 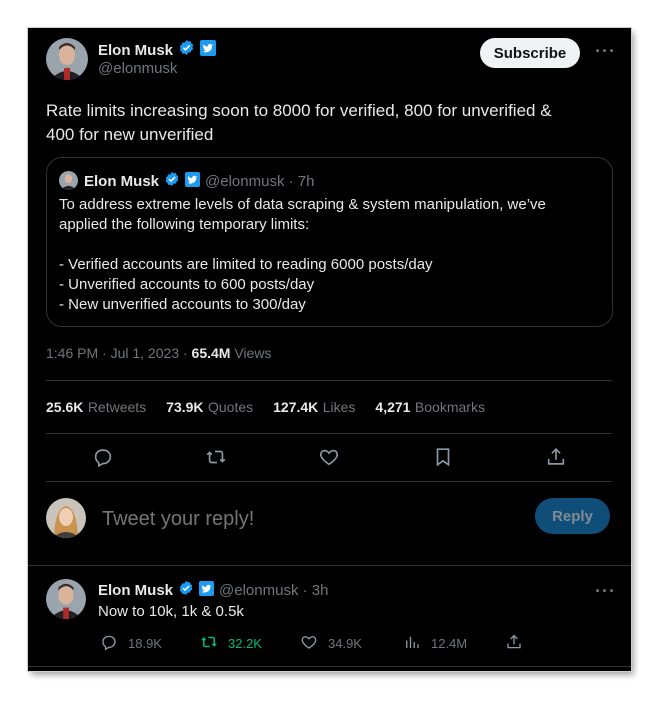 What do you see at coordinates (430, 408) in the screenshot?
I see `stat-bookmarks: 4,271 Bookmarks` at bounding box center [430, 408].